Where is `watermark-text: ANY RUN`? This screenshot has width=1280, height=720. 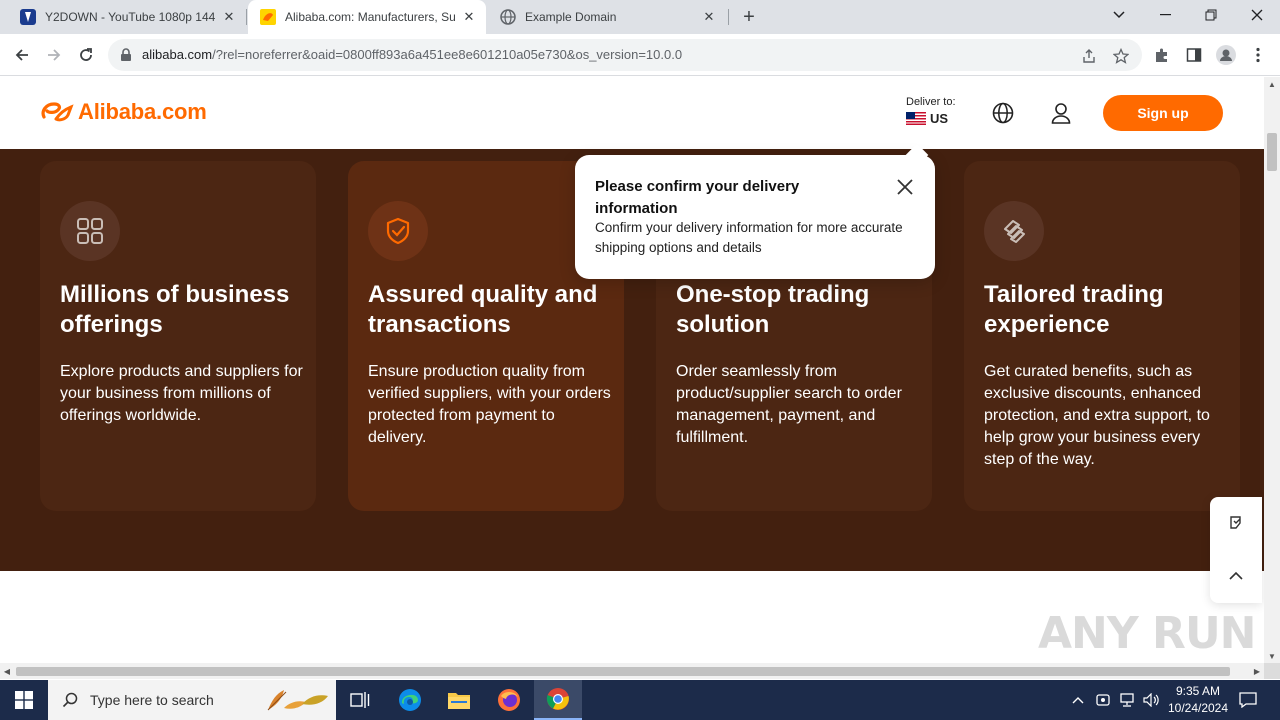
watermark-text: ANY RUN is located at coordinates (1147, 633).